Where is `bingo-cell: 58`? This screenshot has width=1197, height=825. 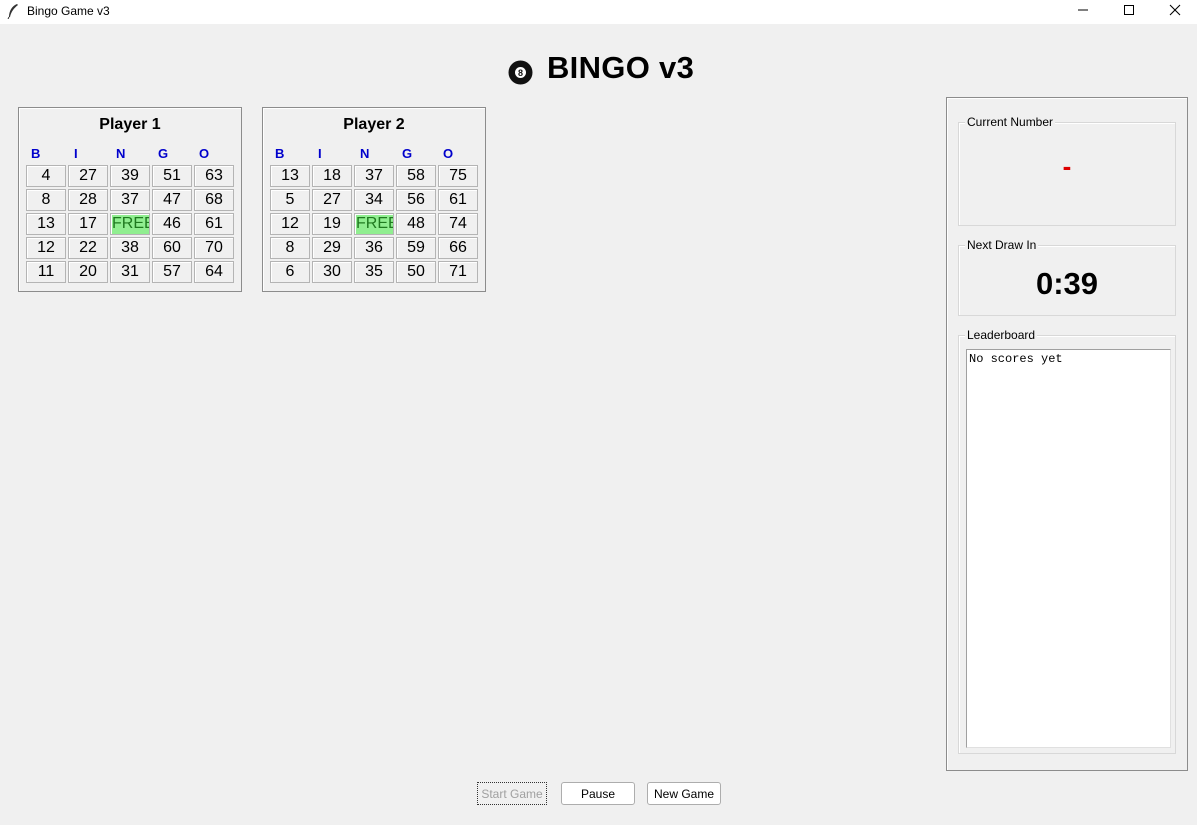
bingo-cell: 58 is located at coordinates (416, 176).